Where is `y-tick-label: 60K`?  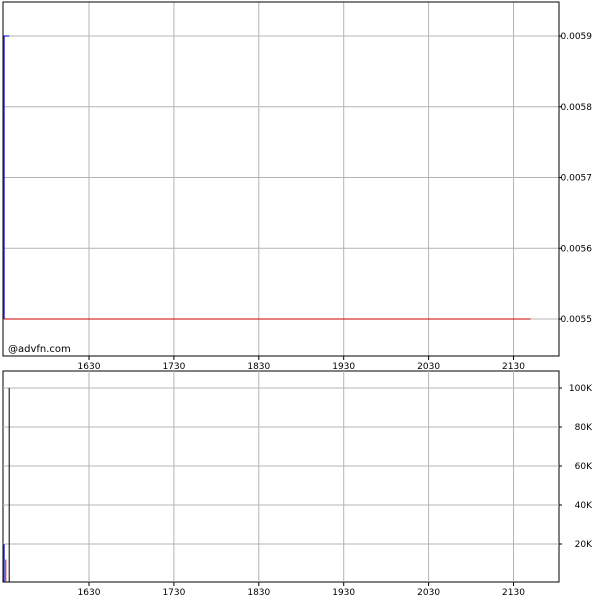
y-tick-label: 60K is located at coordinates (584, 467).